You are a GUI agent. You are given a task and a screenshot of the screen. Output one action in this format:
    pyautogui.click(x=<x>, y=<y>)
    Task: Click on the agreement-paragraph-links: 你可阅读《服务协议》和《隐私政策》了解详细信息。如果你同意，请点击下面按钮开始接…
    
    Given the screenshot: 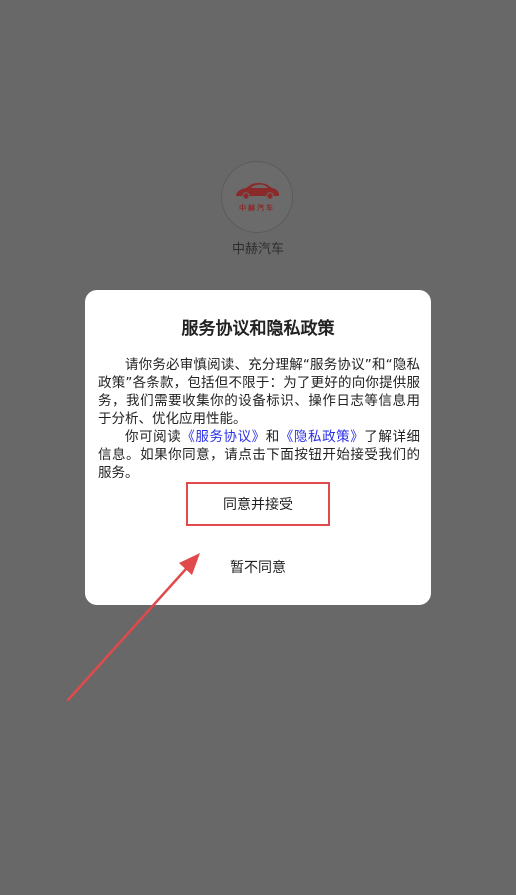 What is the action you would take?
    pyautogui.click(x=259, y=455)
    